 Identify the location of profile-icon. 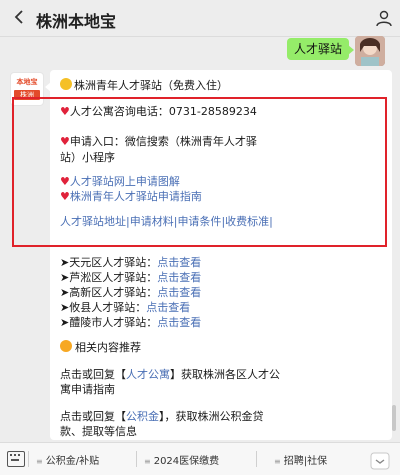
(384, 18).